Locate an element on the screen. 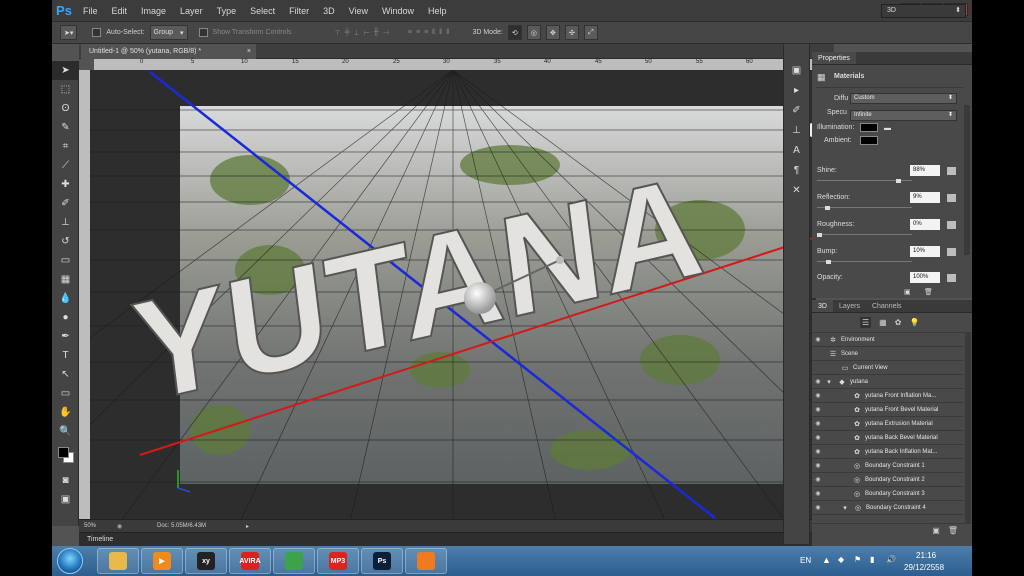 The image size is (1024, 576). distribute-bottom-icon: ≡ is located at coordinates (426, 33).